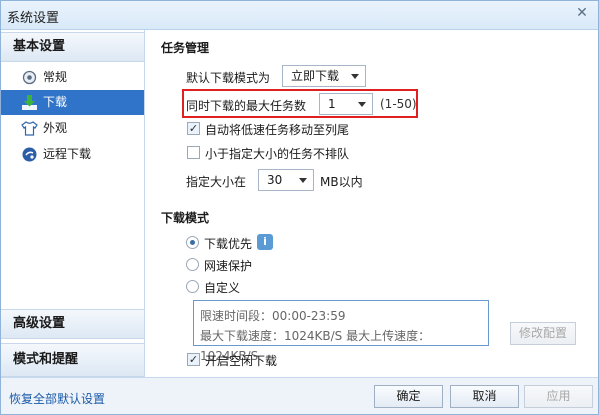 Image resolution: width=599 pixels, height=415 pixels. What do you see at coordinates (408, 396) in the screenshot?
I see `ok-button: 确定` at bounding box center [408, 396].